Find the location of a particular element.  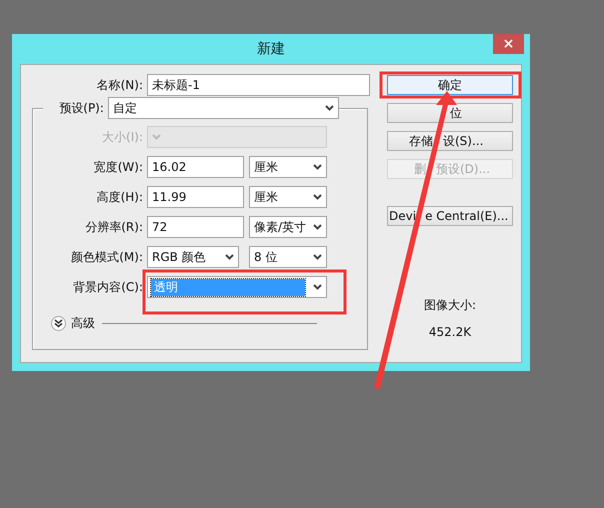

name-field: 未标题-1 is located at coordinates (258, 85).